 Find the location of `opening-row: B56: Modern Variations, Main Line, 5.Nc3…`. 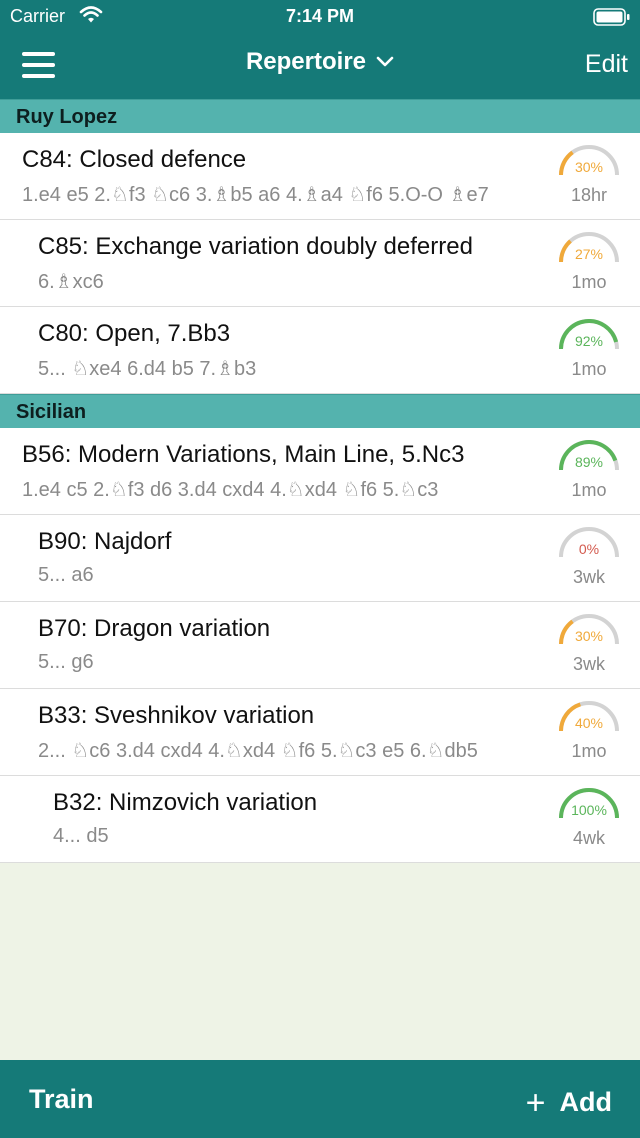

opening-row: B56: Modern Variations, Main Line, 5.Nc3… is located at coordinates (320, 471).